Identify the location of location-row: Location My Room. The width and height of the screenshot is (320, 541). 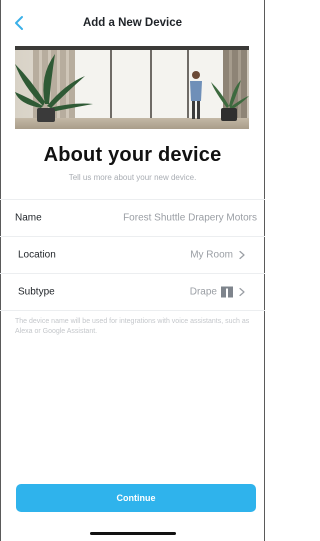
(132, 255).